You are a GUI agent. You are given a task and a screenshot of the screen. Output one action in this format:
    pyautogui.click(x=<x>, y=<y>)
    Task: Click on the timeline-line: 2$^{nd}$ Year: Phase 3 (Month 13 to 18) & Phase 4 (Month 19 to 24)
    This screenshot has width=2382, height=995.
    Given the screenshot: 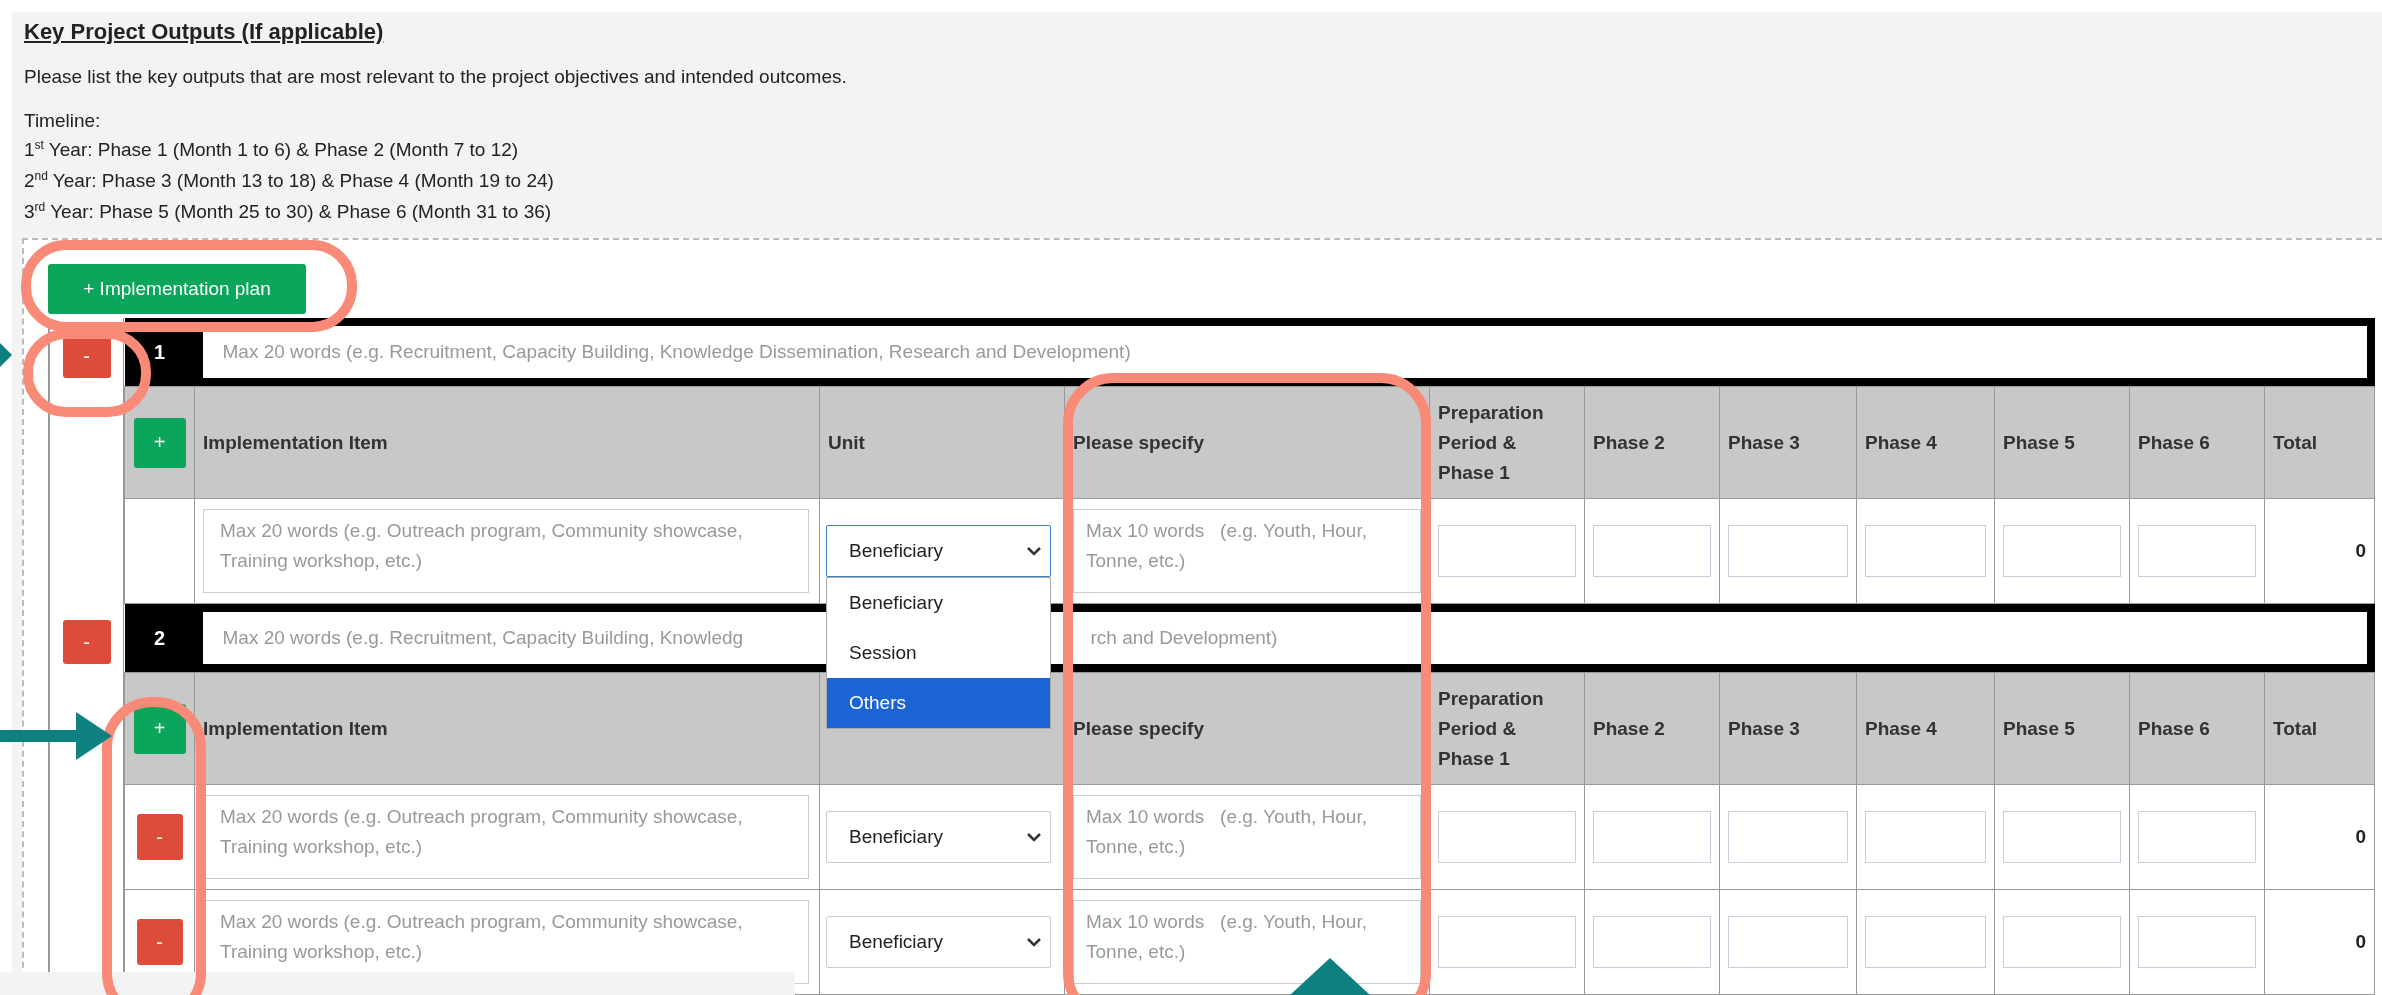 What is the action you would take?
    pyautogui.click(x=289, y=180)
    